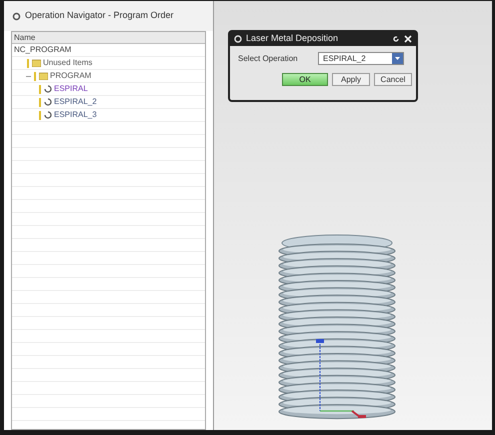 Image resolution: width=495 pixels, height=435 pixels. I want to click on dialog-button: Apply, so click(351, 79).